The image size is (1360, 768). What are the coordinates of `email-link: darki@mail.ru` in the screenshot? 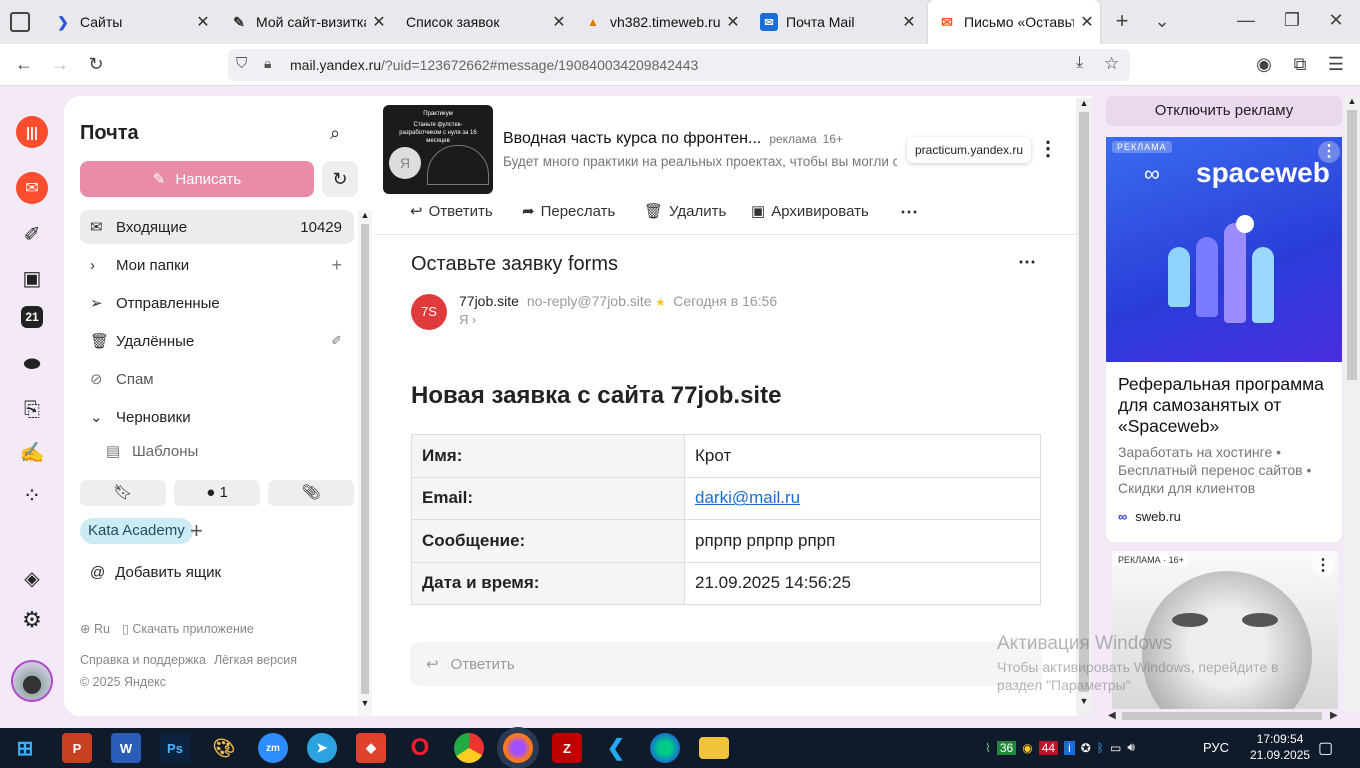 It's located at (747, 497).